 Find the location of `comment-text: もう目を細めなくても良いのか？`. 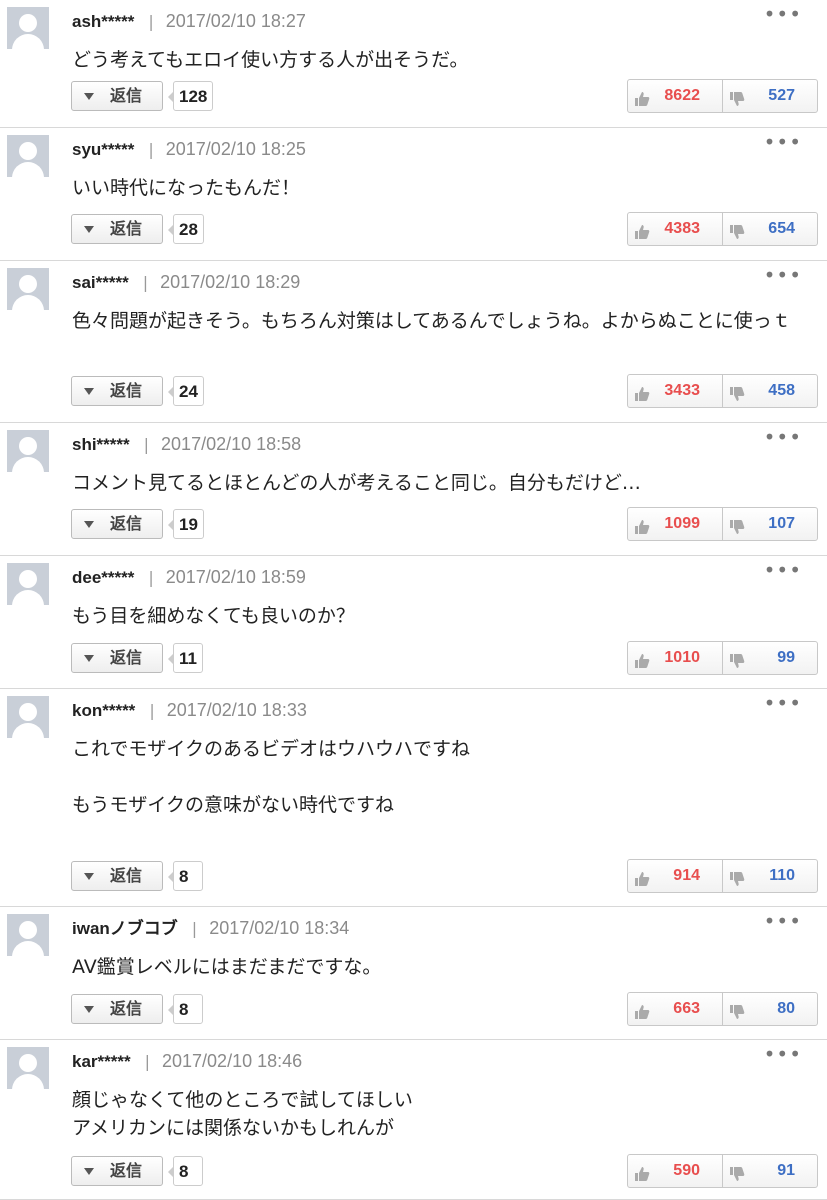

comment-text: もう目を細めなくても良いのか？ is located at coordinates (213, 616).